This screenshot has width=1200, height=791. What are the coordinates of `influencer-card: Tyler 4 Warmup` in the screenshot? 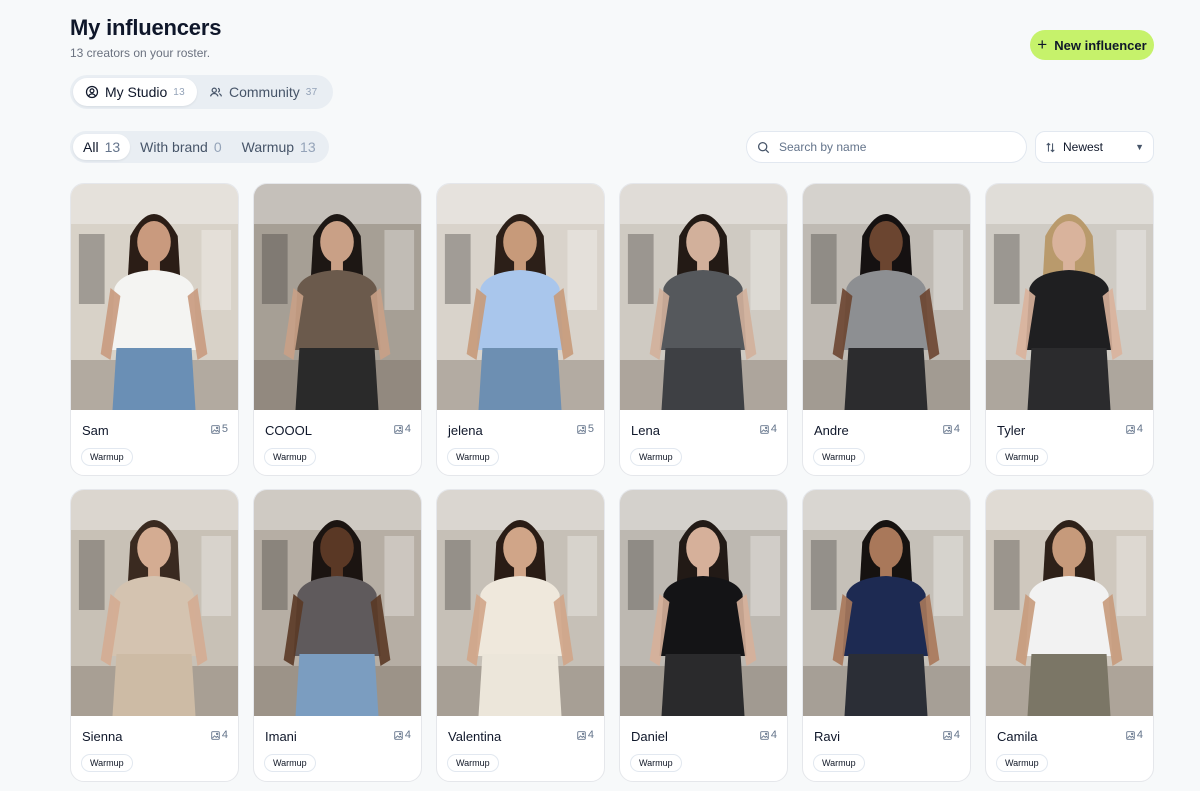 It's located at (1069, 329).